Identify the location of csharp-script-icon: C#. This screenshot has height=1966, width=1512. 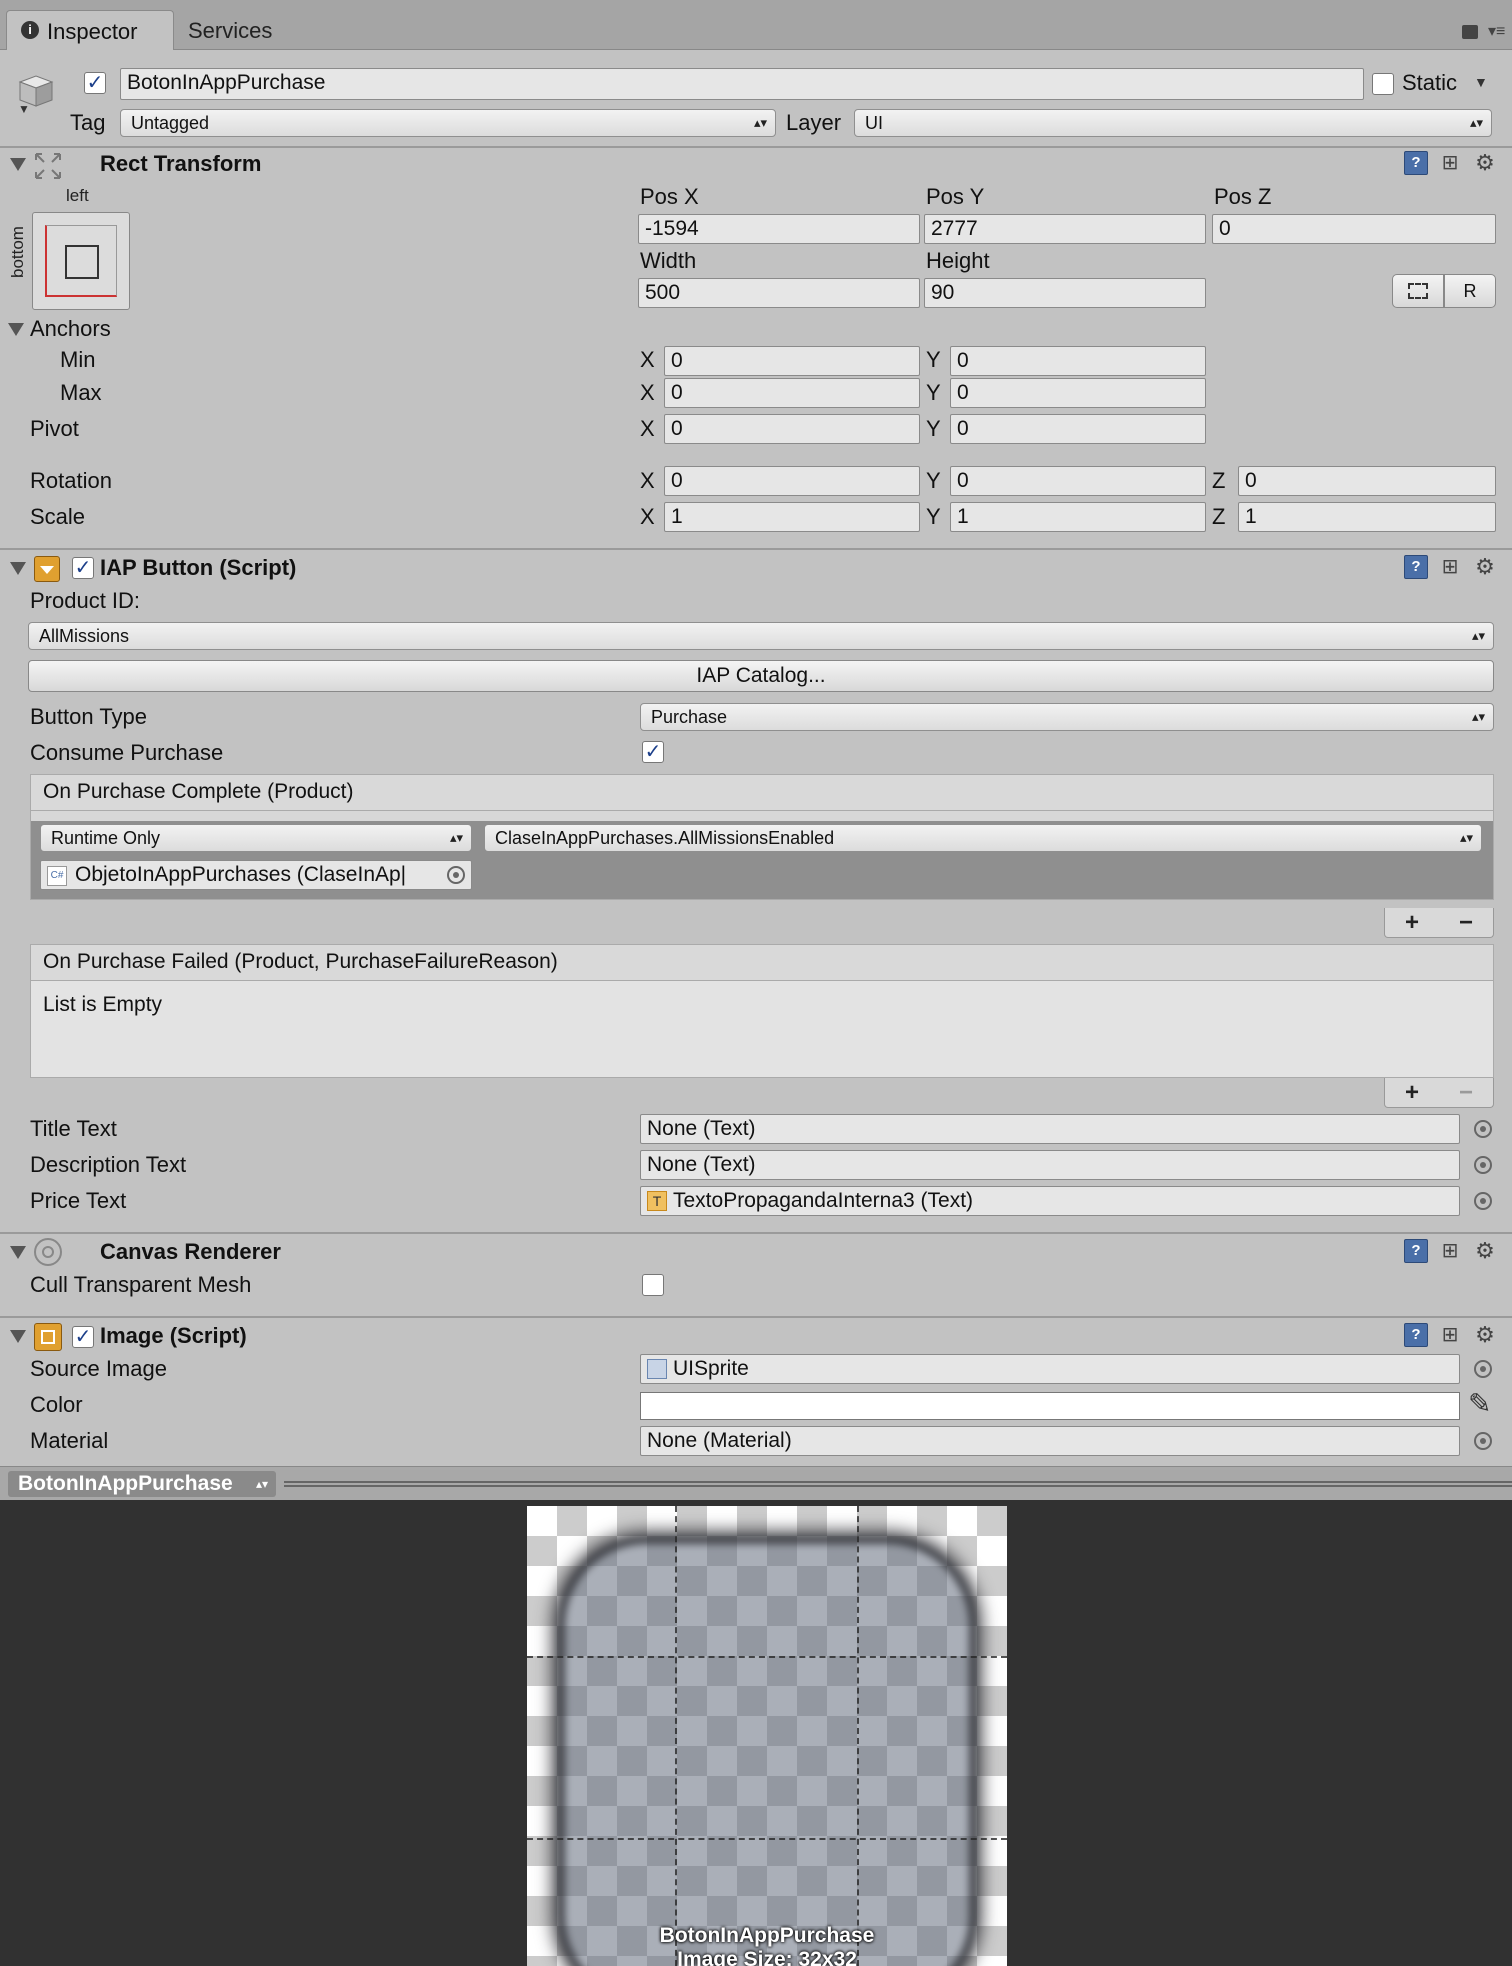
(57, 876).